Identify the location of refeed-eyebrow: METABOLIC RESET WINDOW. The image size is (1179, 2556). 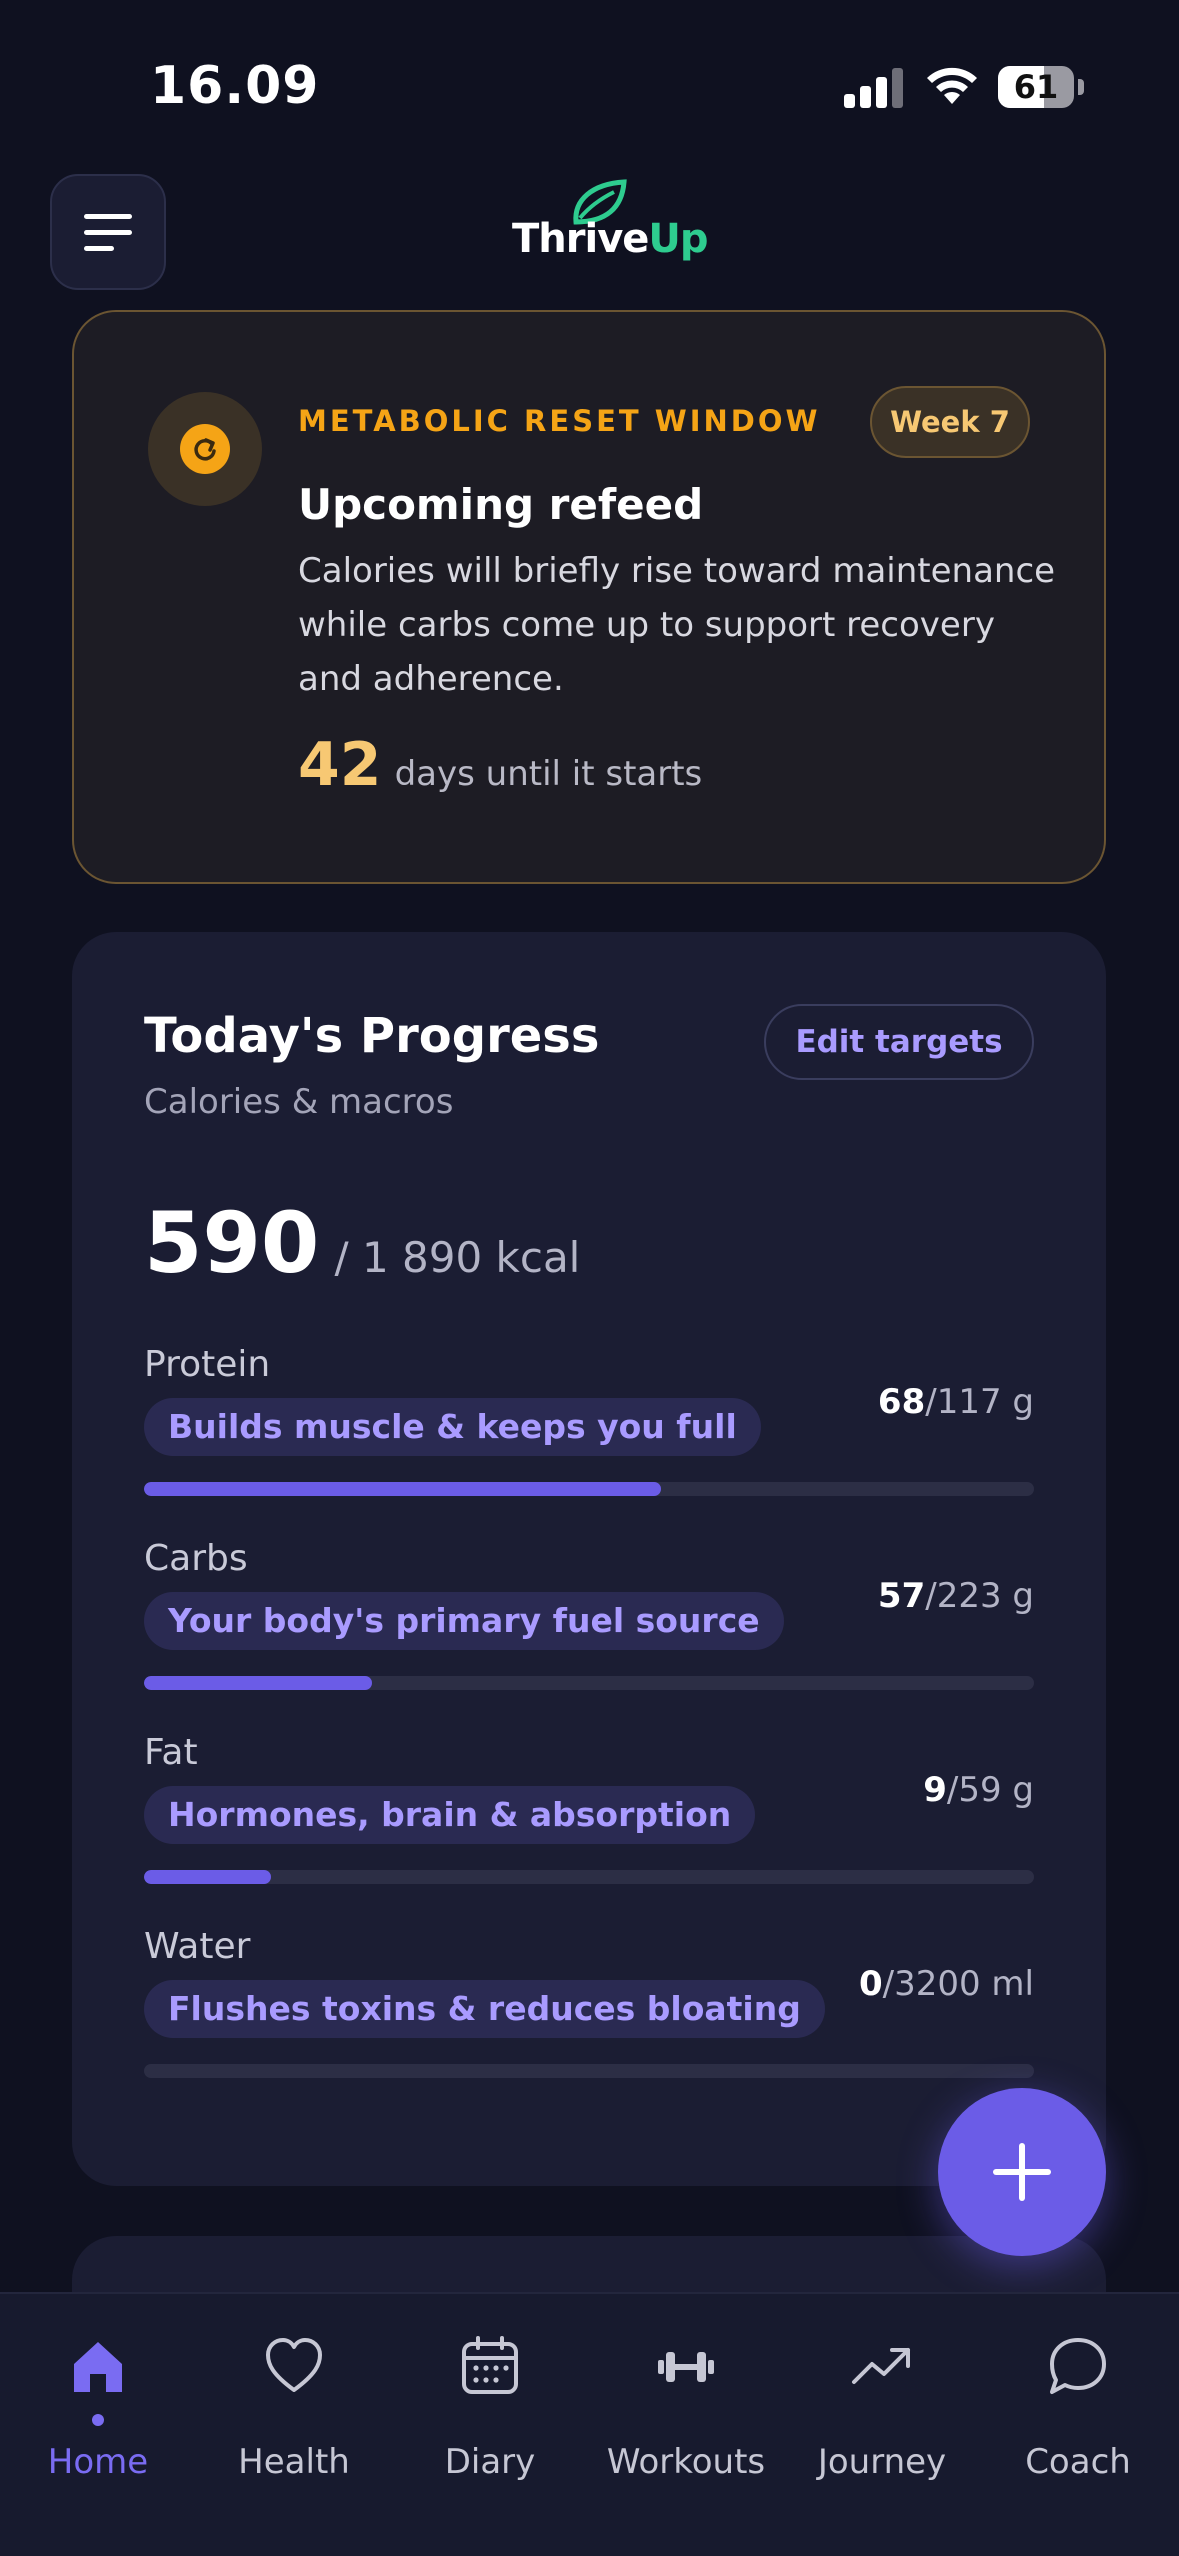
(559, 421).